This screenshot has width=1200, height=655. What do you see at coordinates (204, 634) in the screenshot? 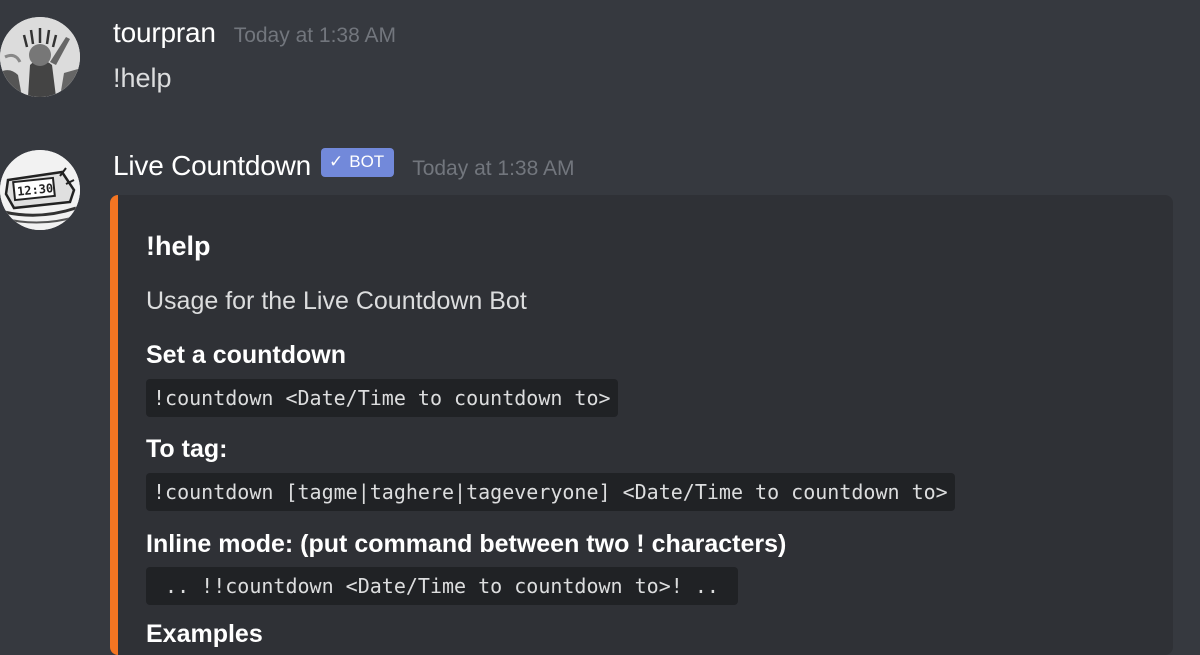
I see `field-name-examples: Examples` at bounding box center [204, 634].